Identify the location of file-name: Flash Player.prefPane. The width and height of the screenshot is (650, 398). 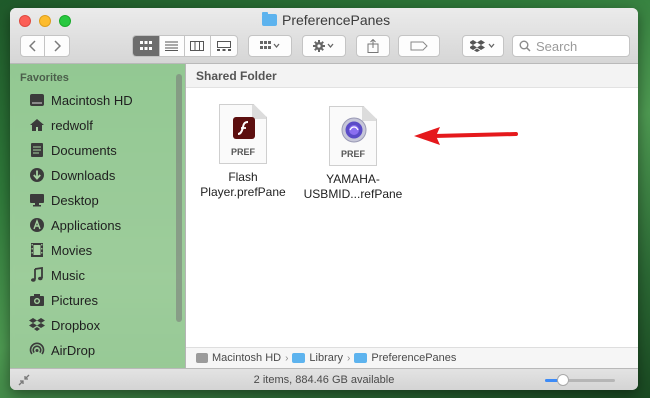
(242, 185).